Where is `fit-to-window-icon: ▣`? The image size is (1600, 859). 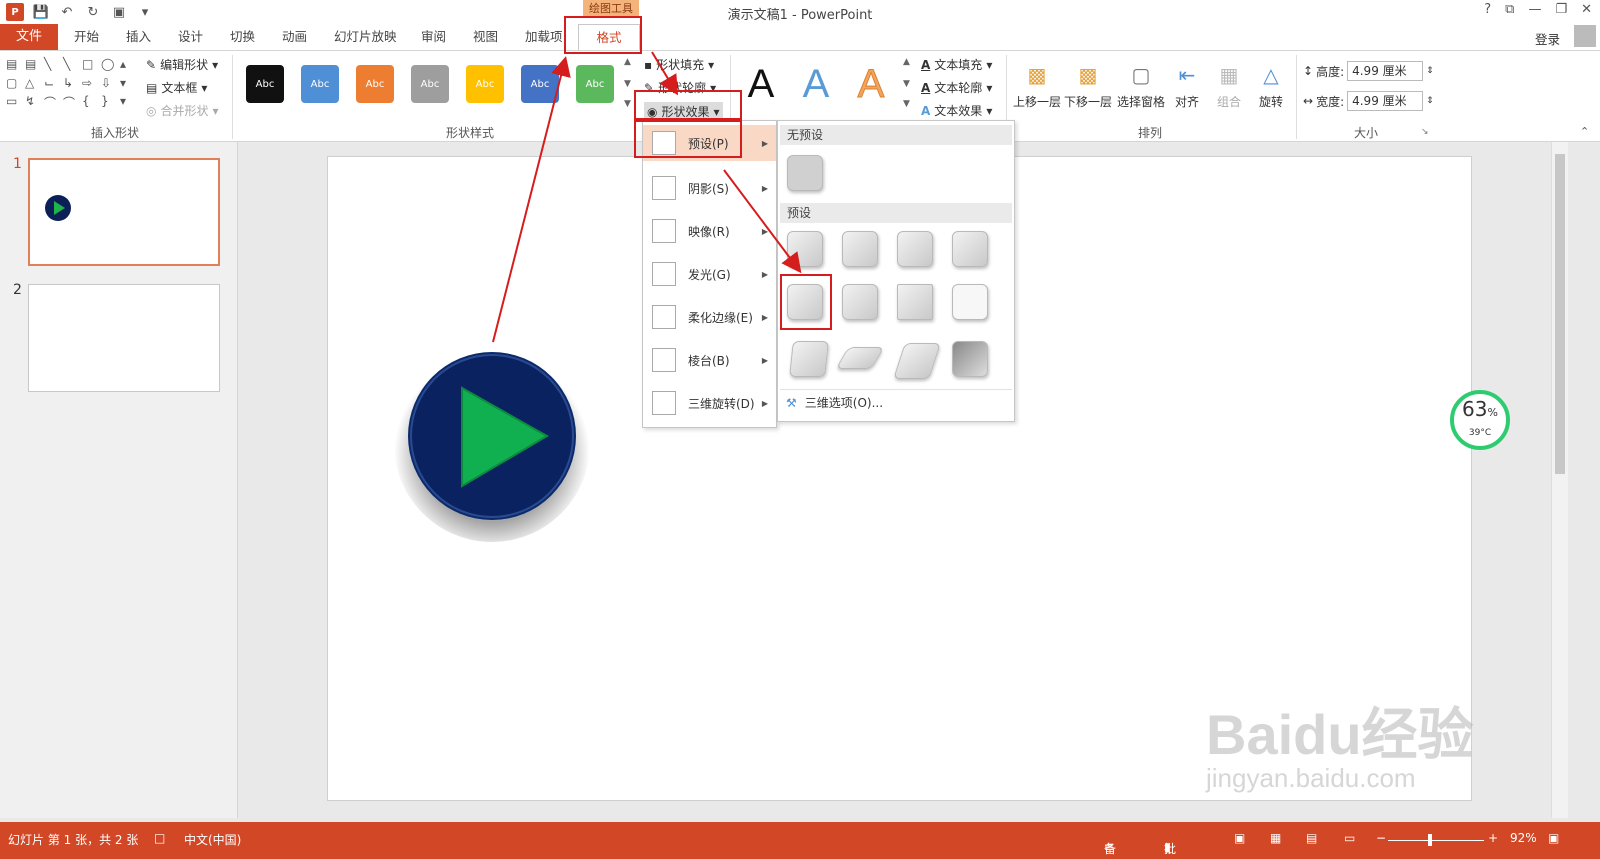
fit-to-window-icon: ▣ is located at coordinates (1553, 838).